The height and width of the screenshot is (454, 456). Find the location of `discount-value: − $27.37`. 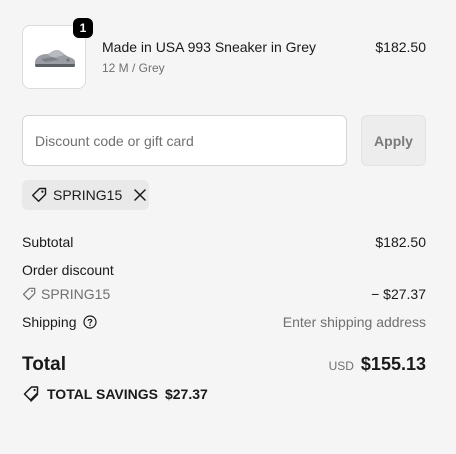

discount-value: − $27.37 is located at coordinates (398, 294).